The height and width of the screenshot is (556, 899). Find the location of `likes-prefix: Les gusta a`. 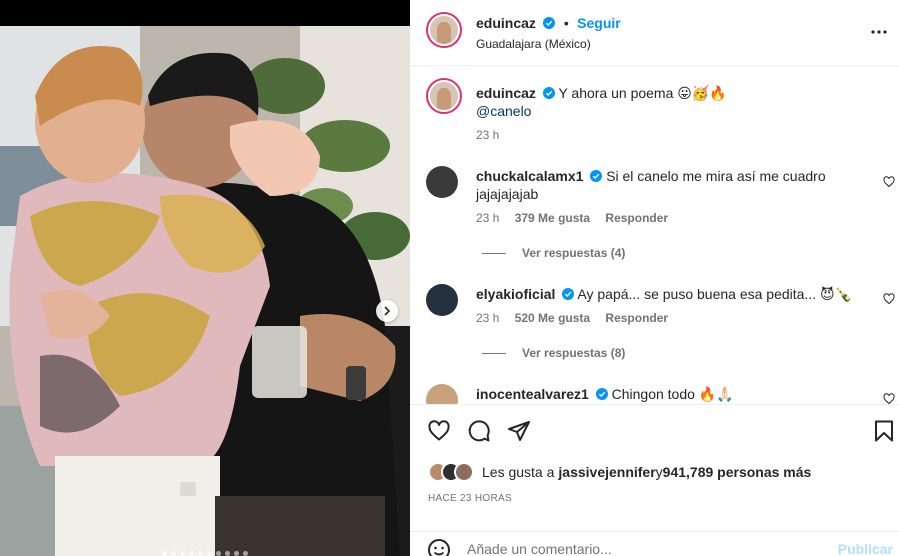

likes-prefix: Les gusta a is located at coordinates (518, 472).